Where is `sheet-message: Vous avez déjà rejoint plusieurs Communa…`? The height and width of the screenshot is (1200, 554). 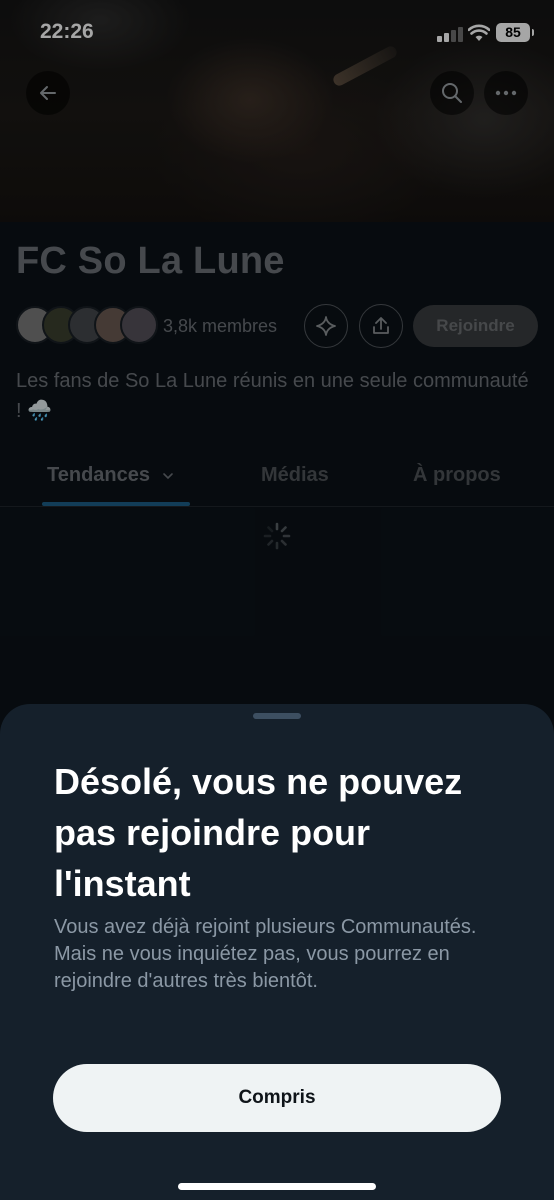
sheet-message: Vous avez déjà rejoint plusieurs Communa… is located at coordinates (265, 954).